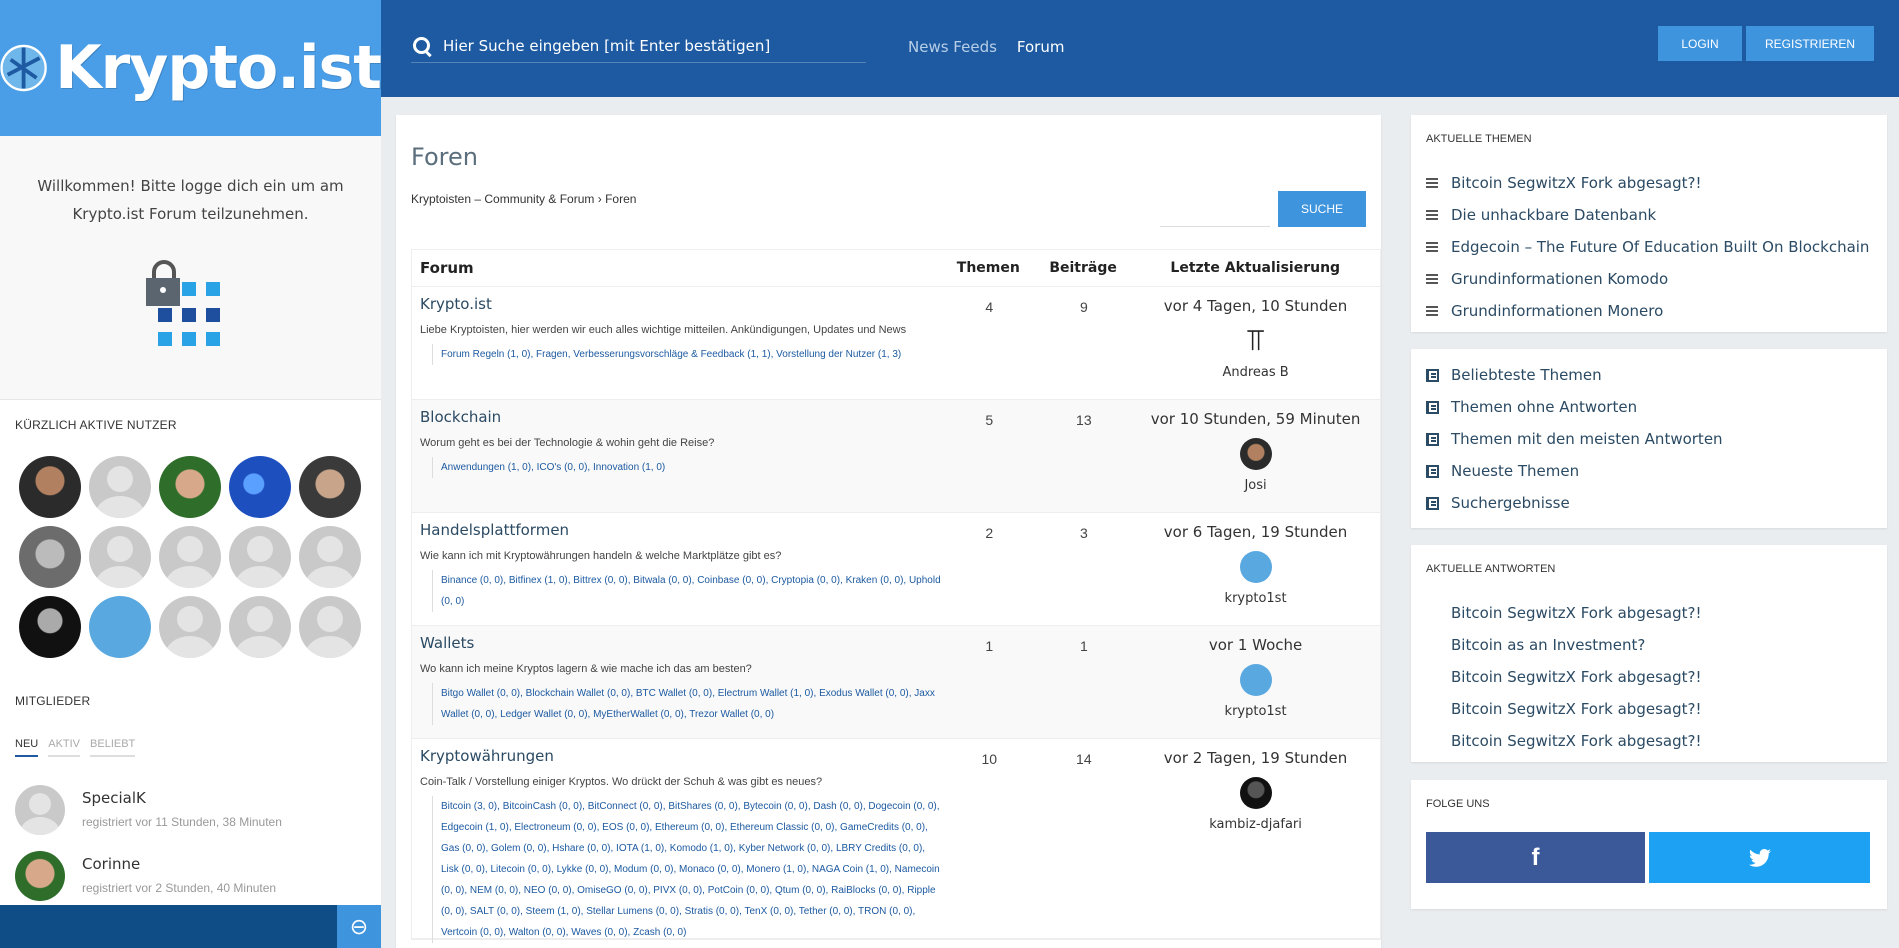 The width and height of the screenshot is (1899, 948). What do you see at coordinates (1255, 419) in the screenshot?
I see `last-update-time: vor 10 Stunden, 59 Minuten` at bounding box center [1255, 419].